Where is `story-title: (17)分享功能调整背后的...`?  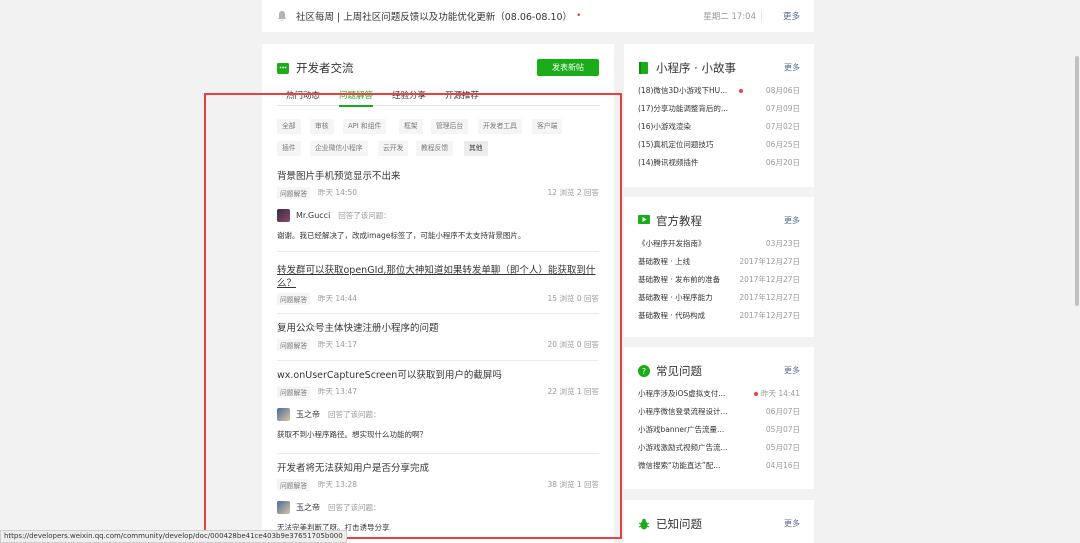 story-title: (17)分享功能调整背后的... is located at coordinates (683, 108).